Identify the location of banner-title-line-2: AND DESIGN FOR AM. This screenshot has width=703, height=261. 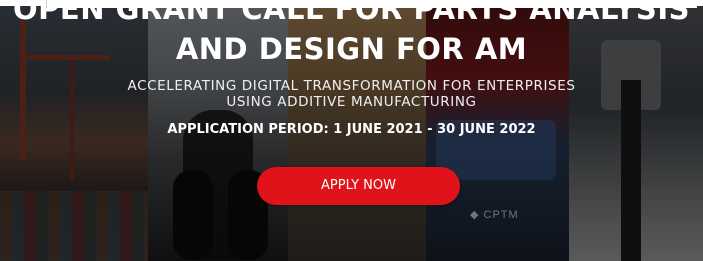
(351, 49).